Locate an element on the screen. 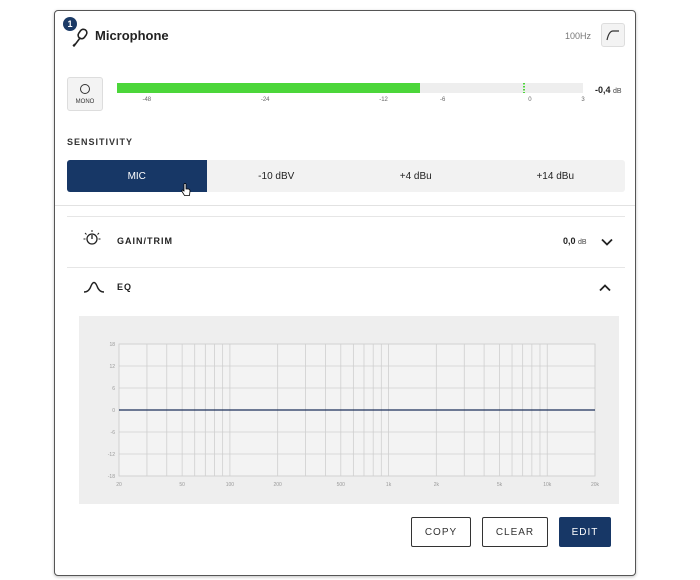 The image size is (700, 580). gain-trim-unit: dB is located at coordinates (582, 242).